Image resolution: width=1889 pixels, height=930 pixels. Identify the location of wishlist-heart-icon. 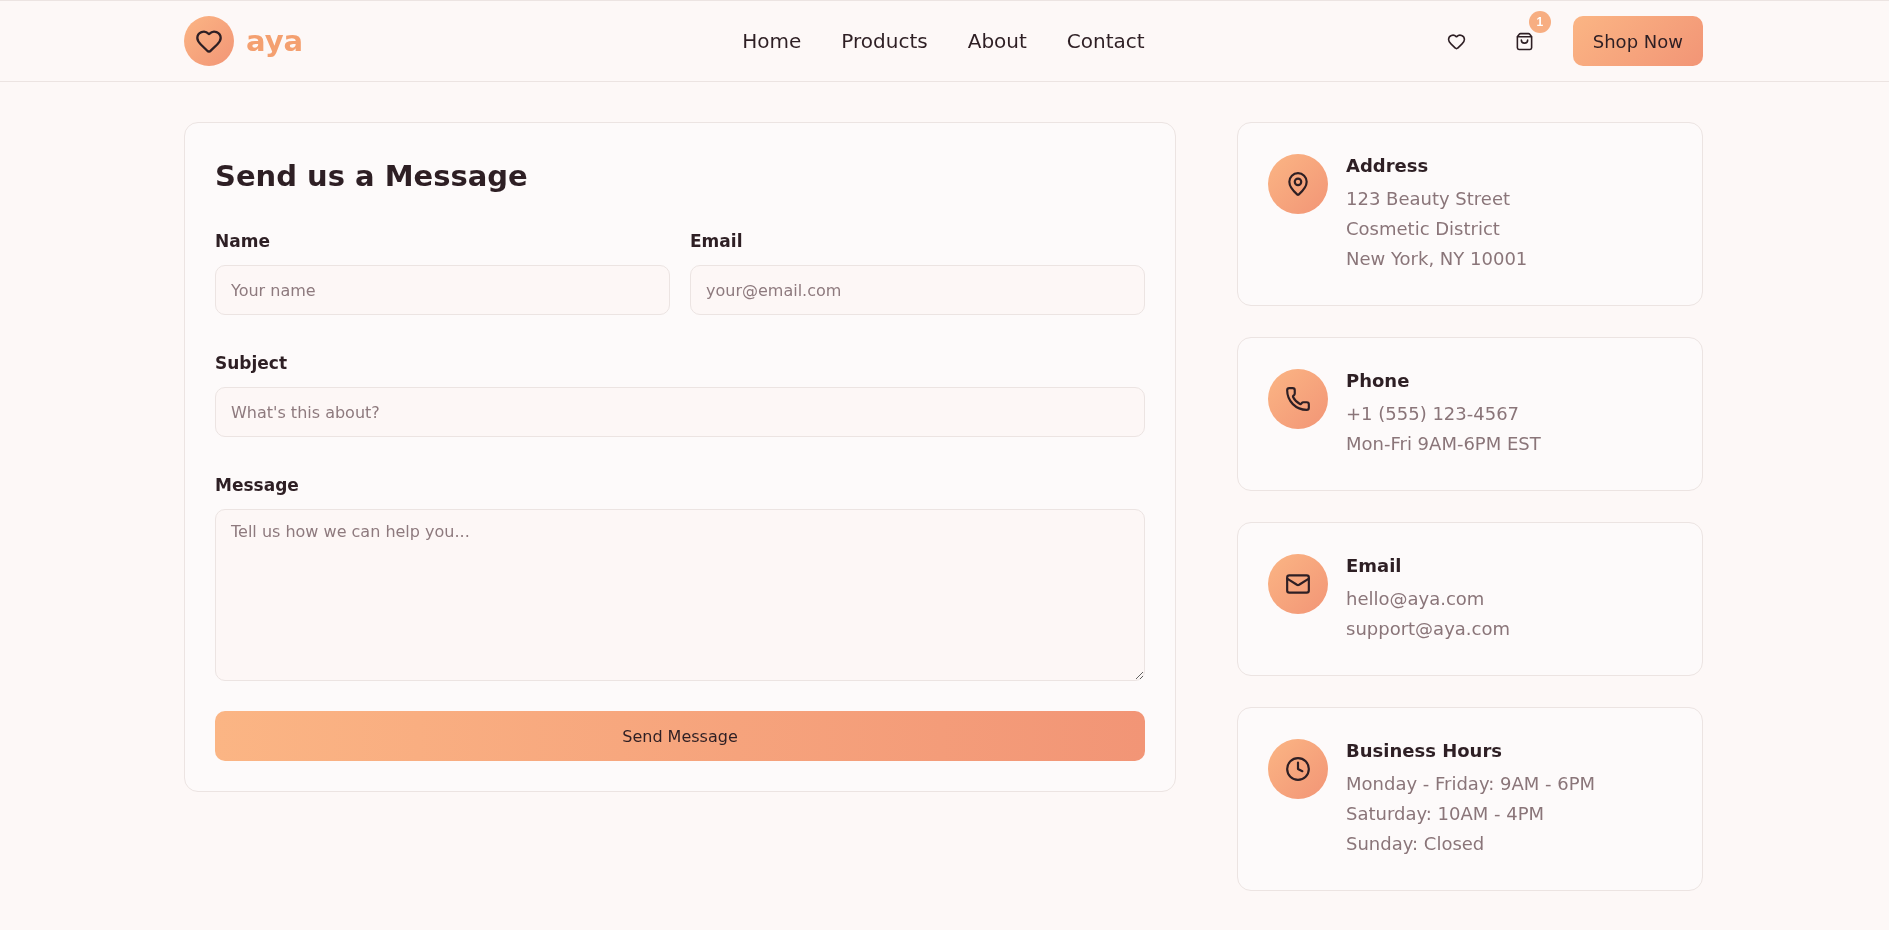
(1457, 41).